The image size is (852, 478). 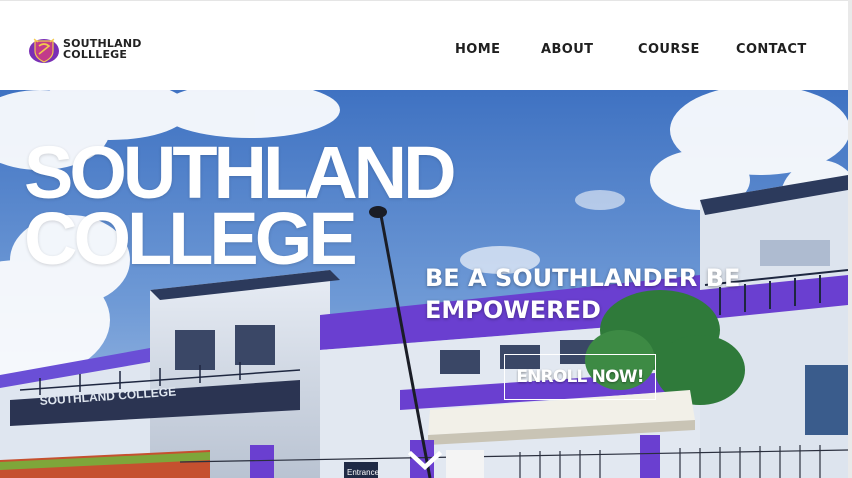 I want to click on entrance-sign: Entrance, so click(x=363, y=472).